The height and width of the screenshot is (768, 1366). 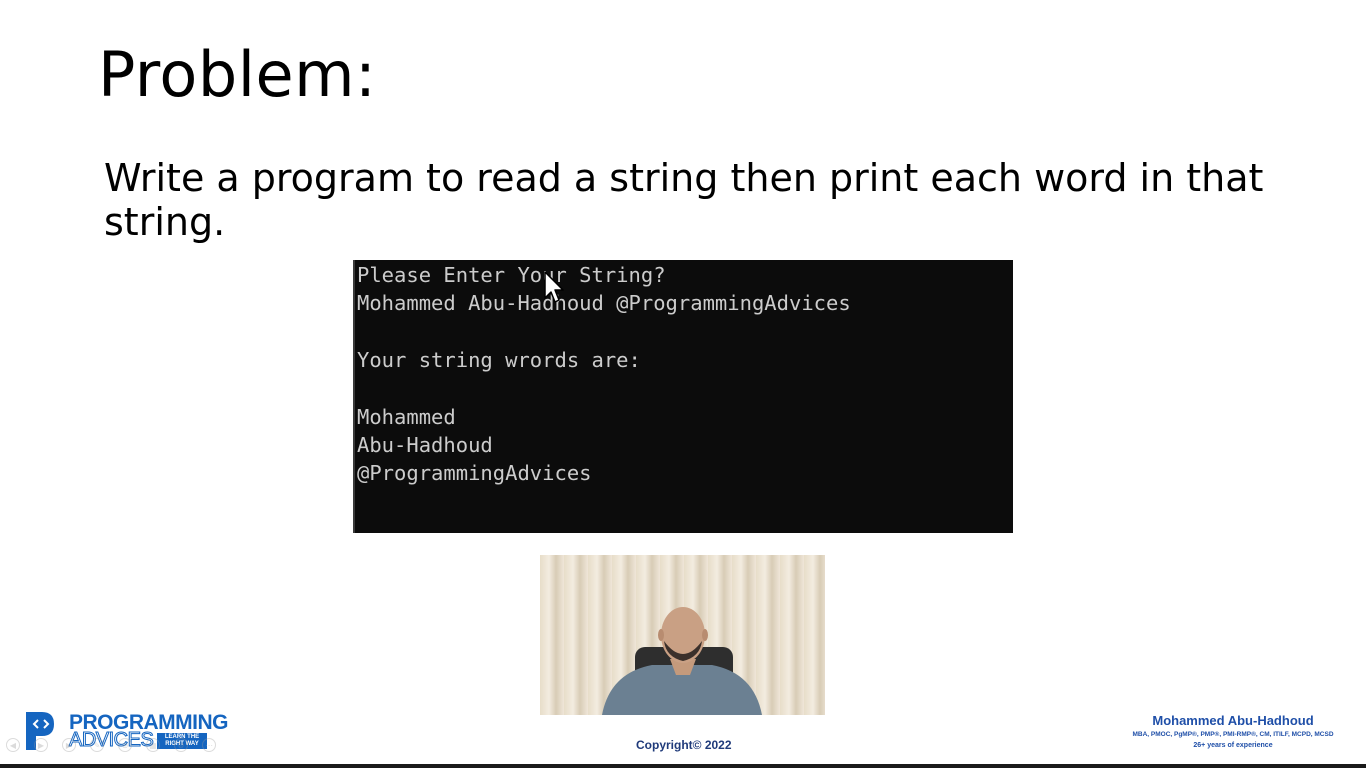 What do you see at coordinates (406, 417) in the screenshot?
I see `console-line: Mohammed` at bounding box center [406, 417].